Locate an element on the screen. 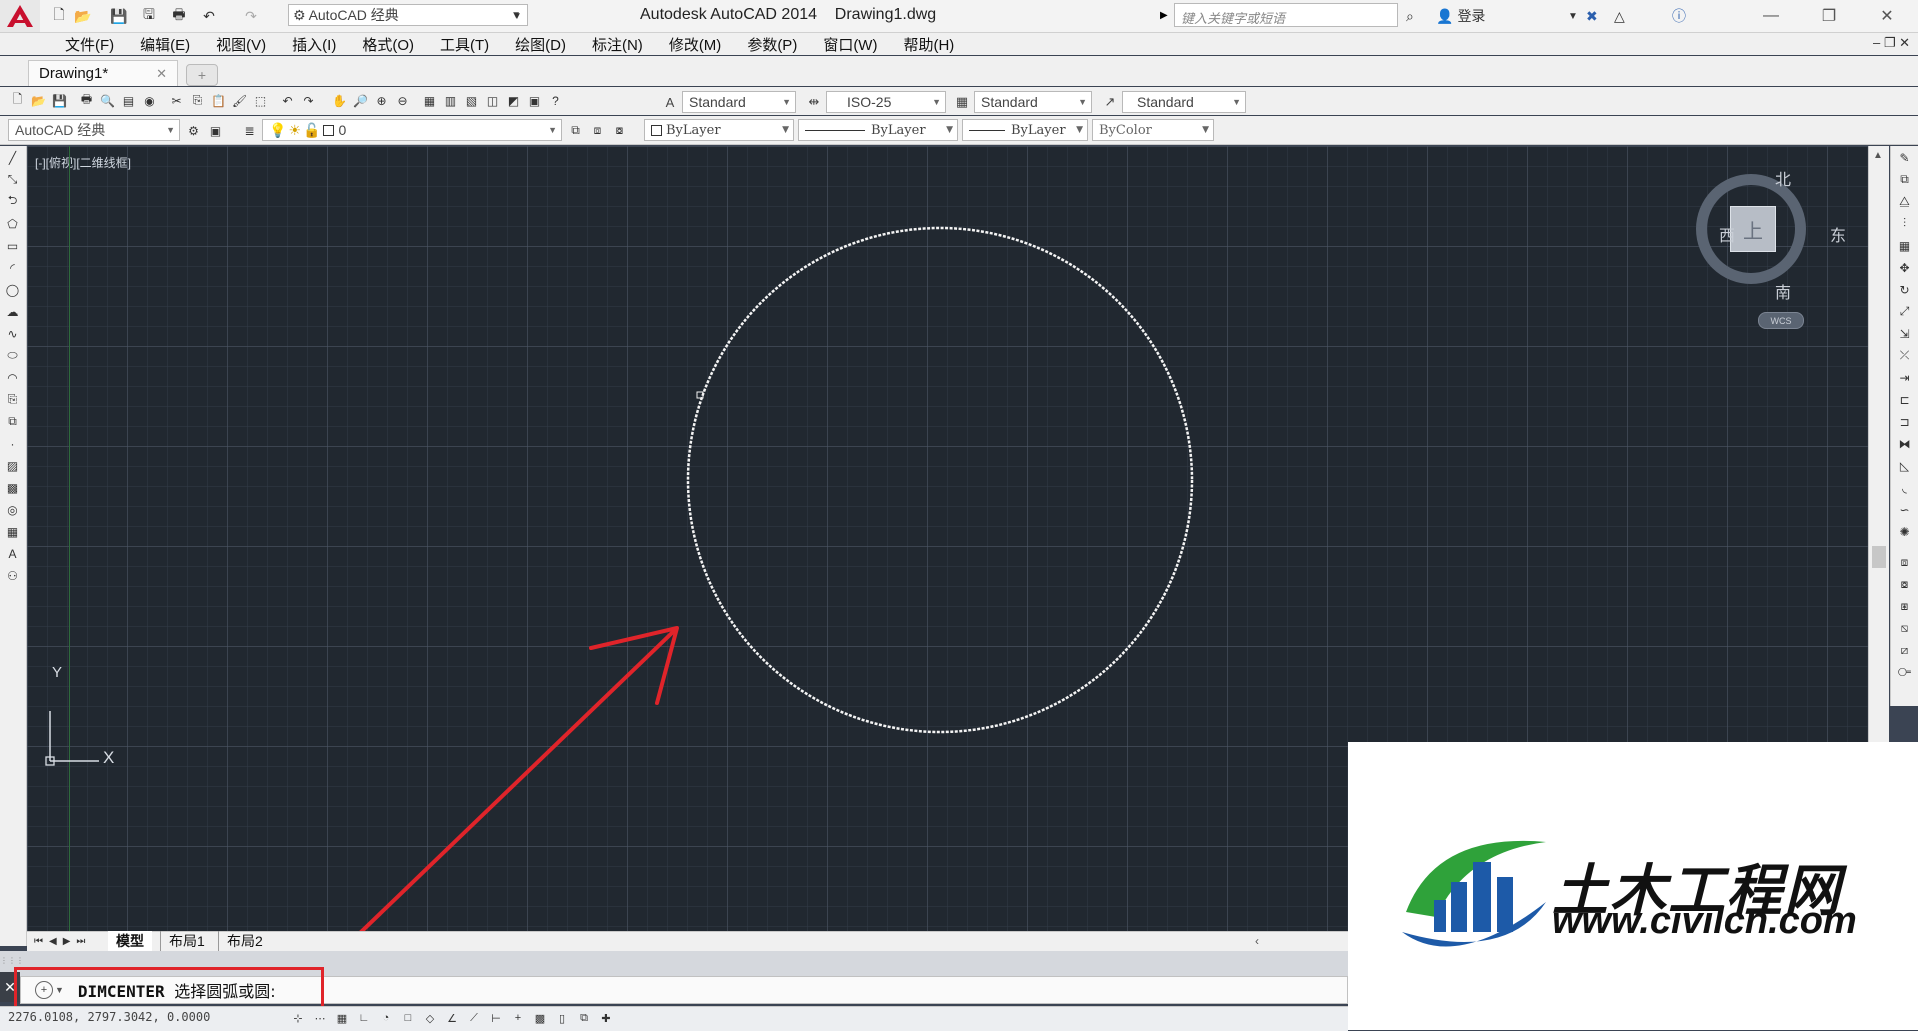 The width and height of the screenshot is (1918, 1031). viewcube-west: 西 is located at coordinates (1727, 234).